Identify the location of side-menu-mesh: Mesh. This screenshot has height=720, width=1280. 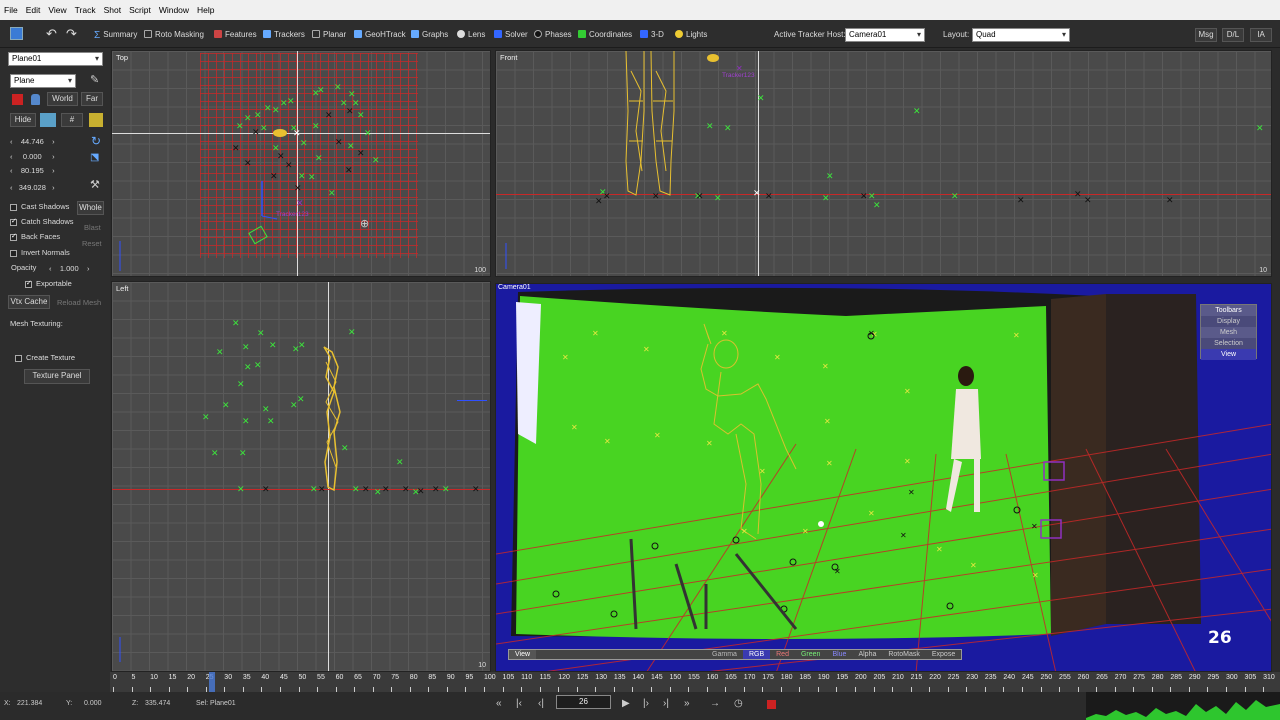
(1228, 332).